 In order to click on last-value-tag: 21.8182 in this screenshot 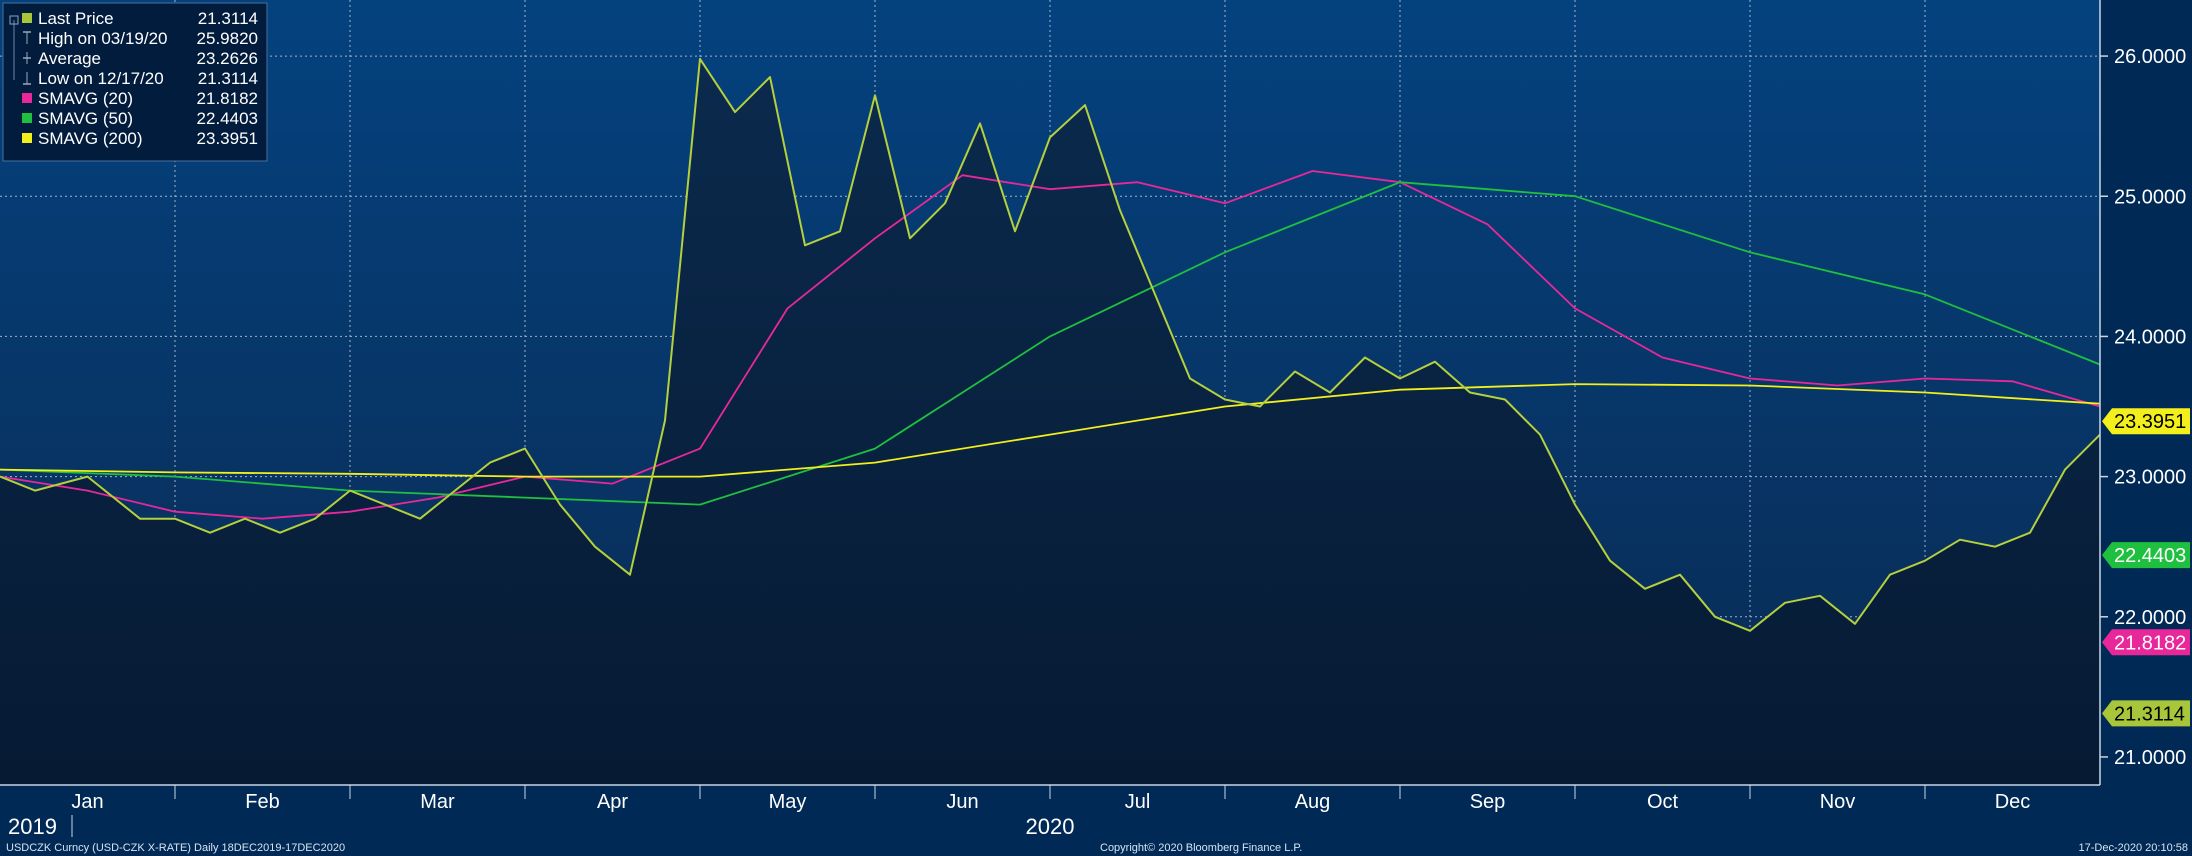, I will do `click(2146, 642)`.